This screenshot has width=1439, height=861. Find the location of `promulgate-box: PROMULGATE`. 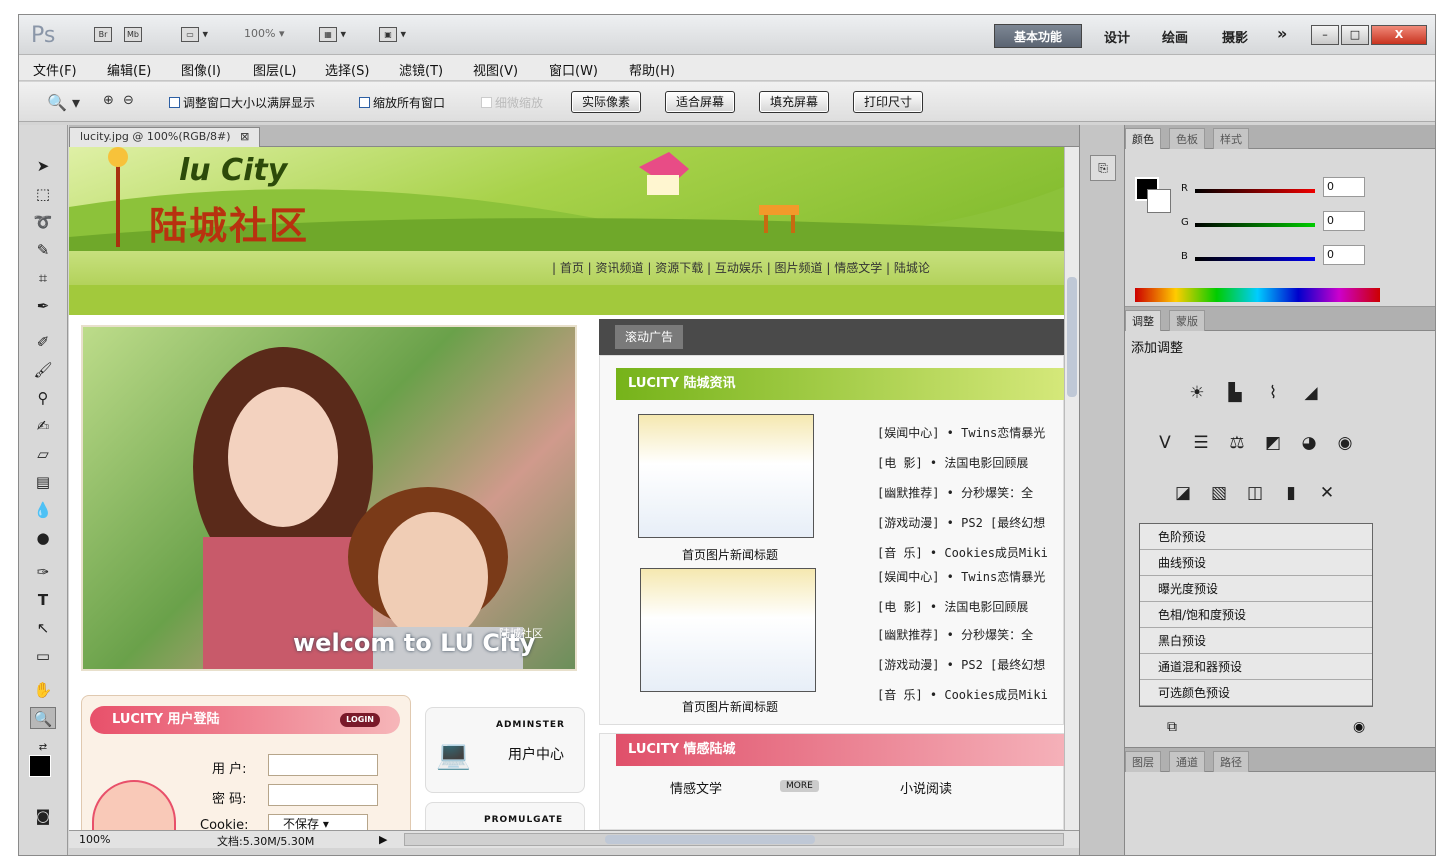

promulgate-box: PROMULGATE is located at coordinates (505, 816).